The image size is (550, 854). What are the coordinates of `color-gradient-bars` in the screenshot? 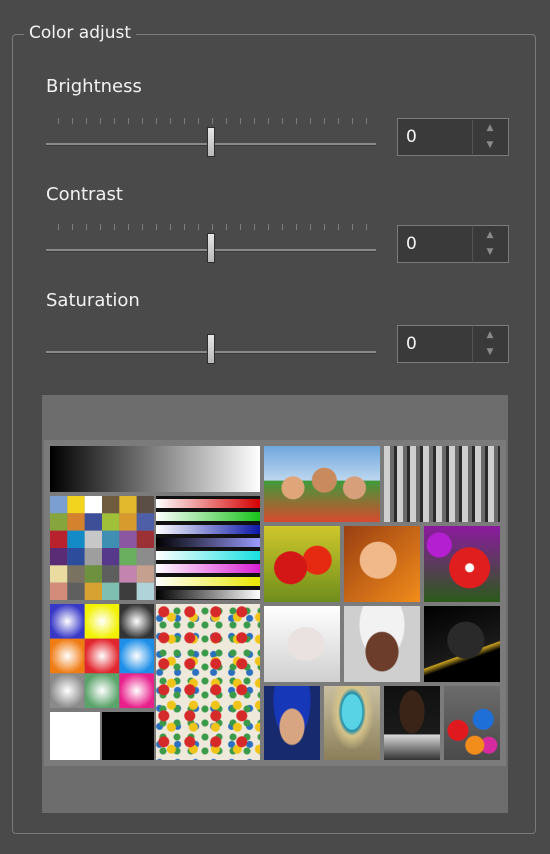 It's located at (208, 548).